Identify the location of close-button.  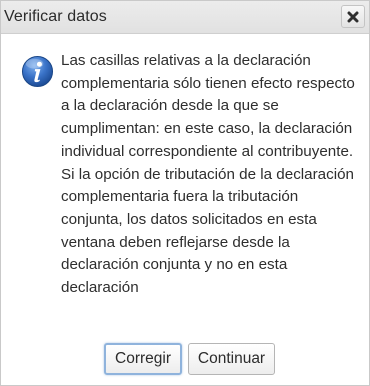
(353, 16).